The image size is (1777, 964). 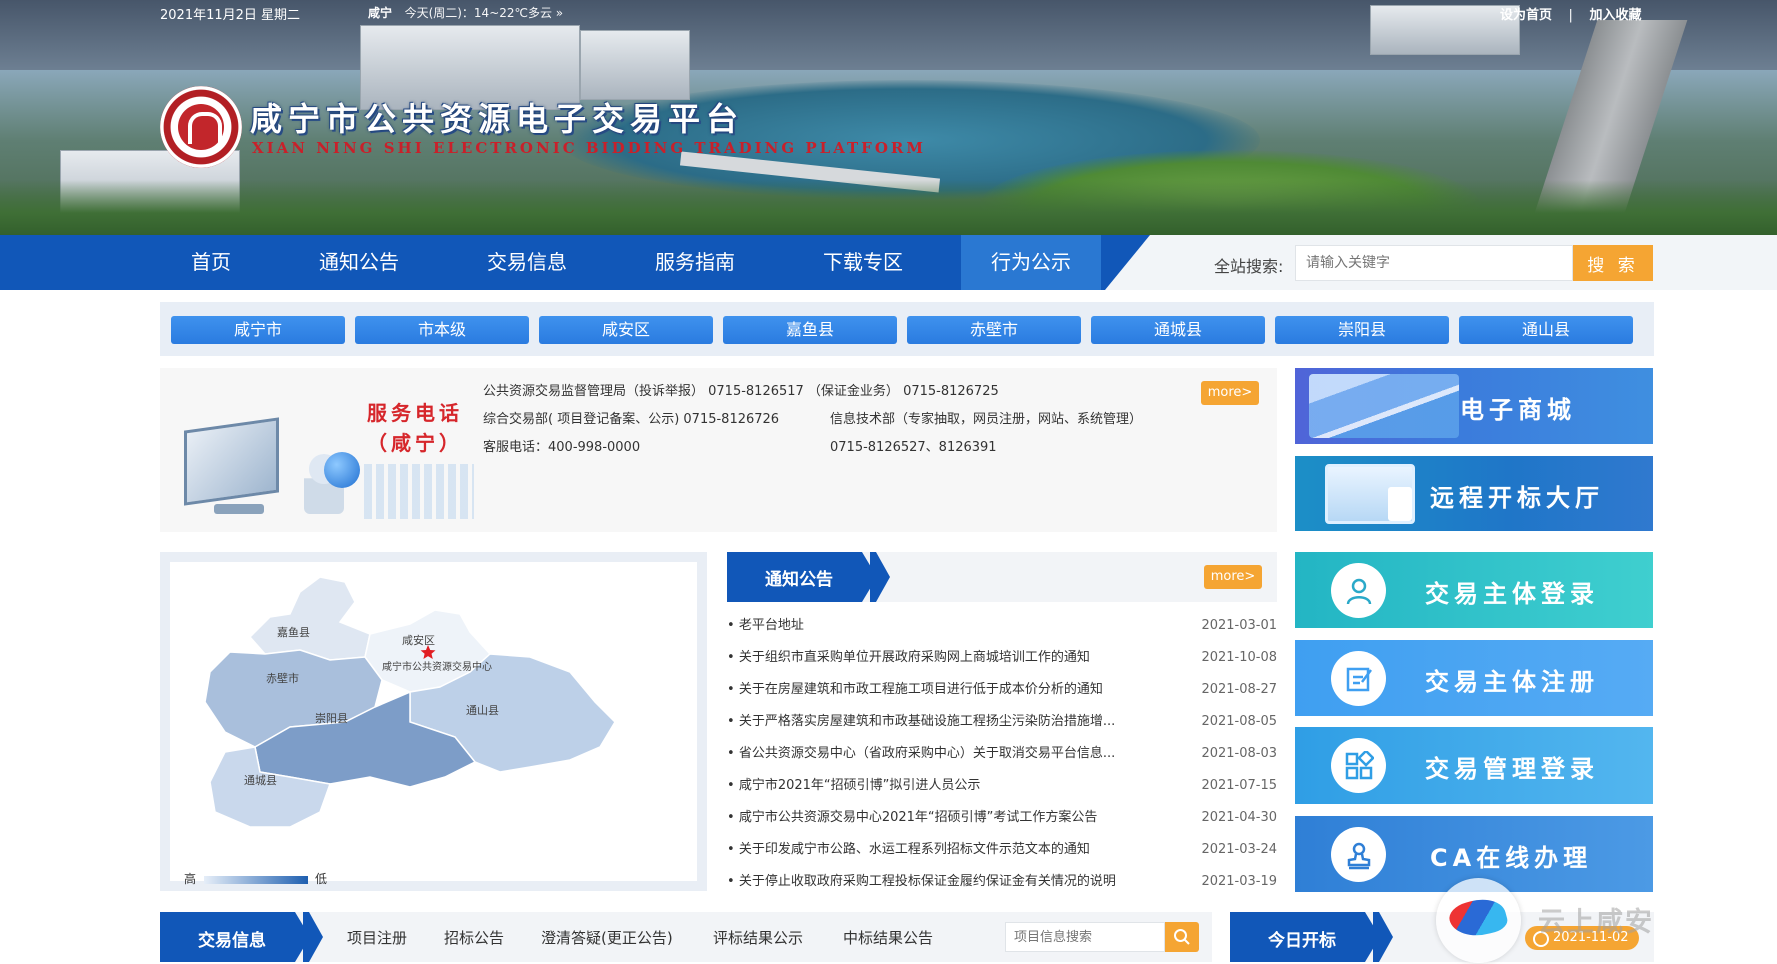 I want to click on today-opening-title: 今日开标, so click(x=1302, y=941).